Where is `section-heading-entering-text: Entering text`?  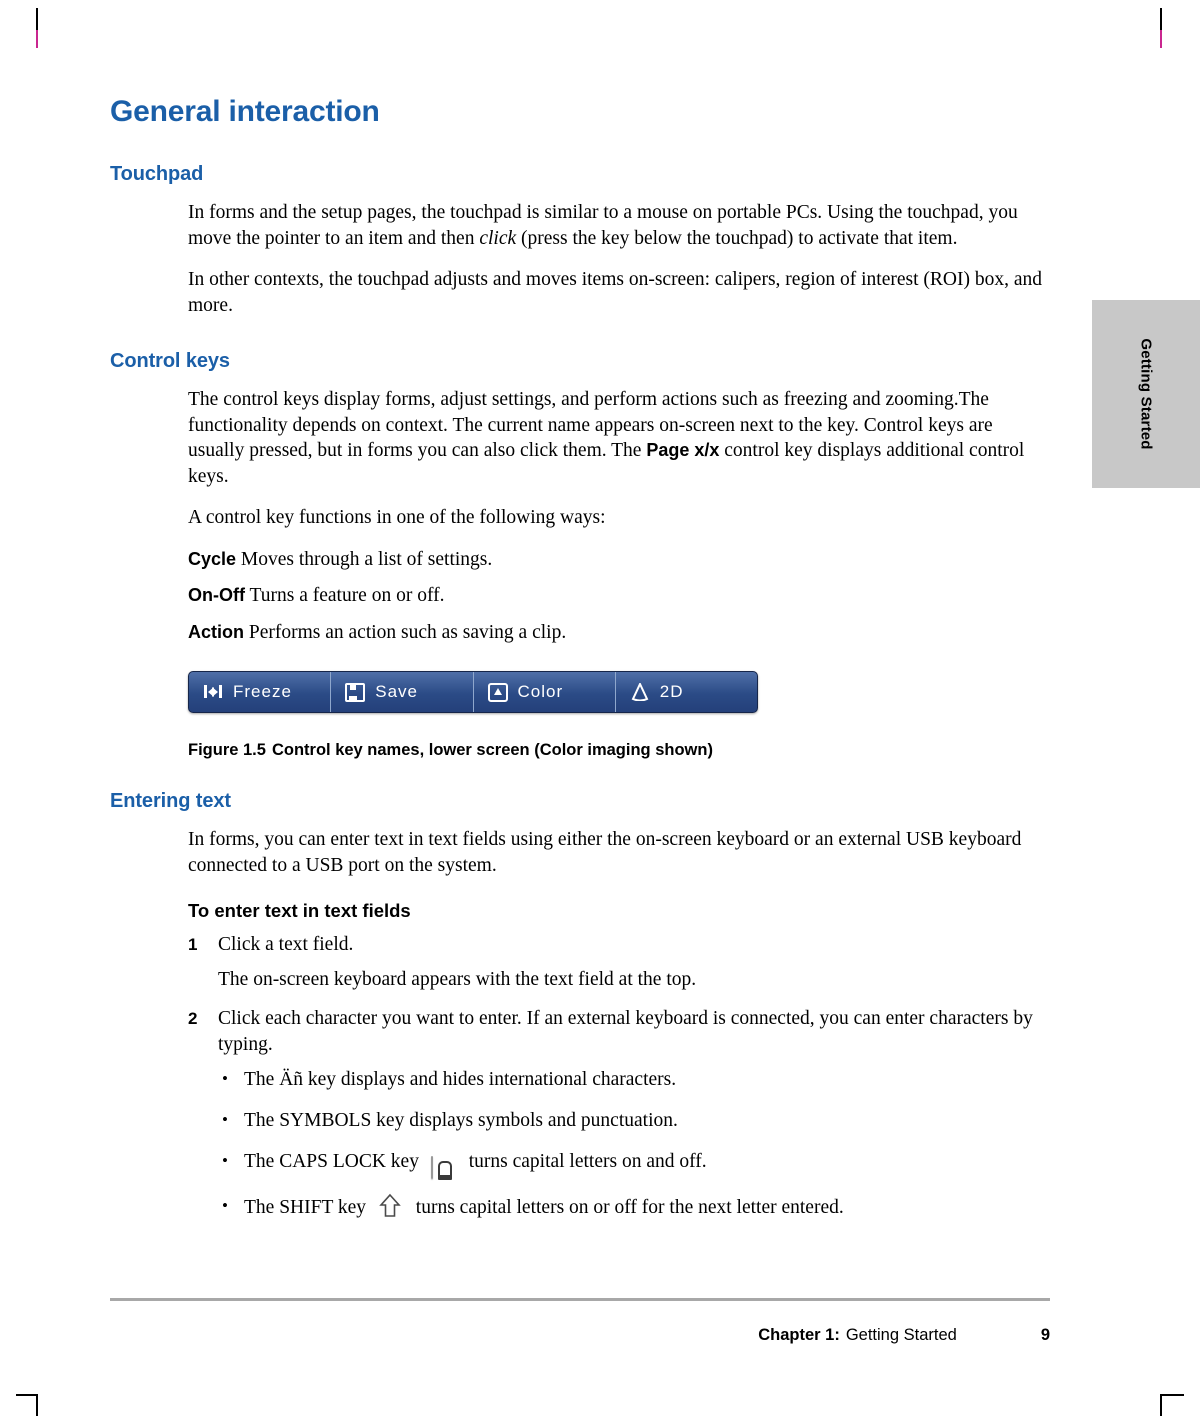
section-heading-entering-text: Entering text is located at coordinates (170, 801).